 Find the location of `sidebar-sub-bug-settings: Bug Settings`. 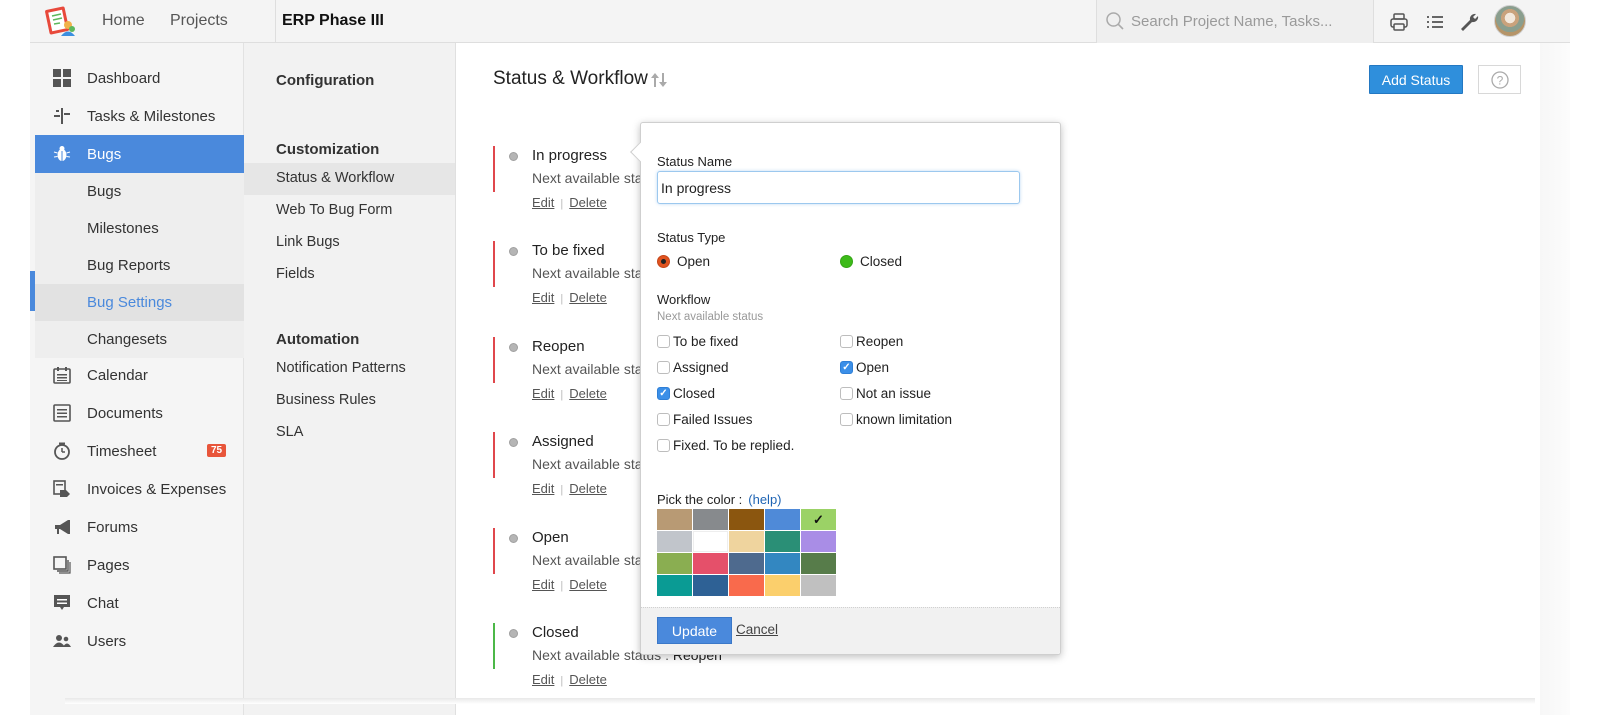

sidebar-sub-bug-settings: Bug Settings is located at coordinates (139, 302).